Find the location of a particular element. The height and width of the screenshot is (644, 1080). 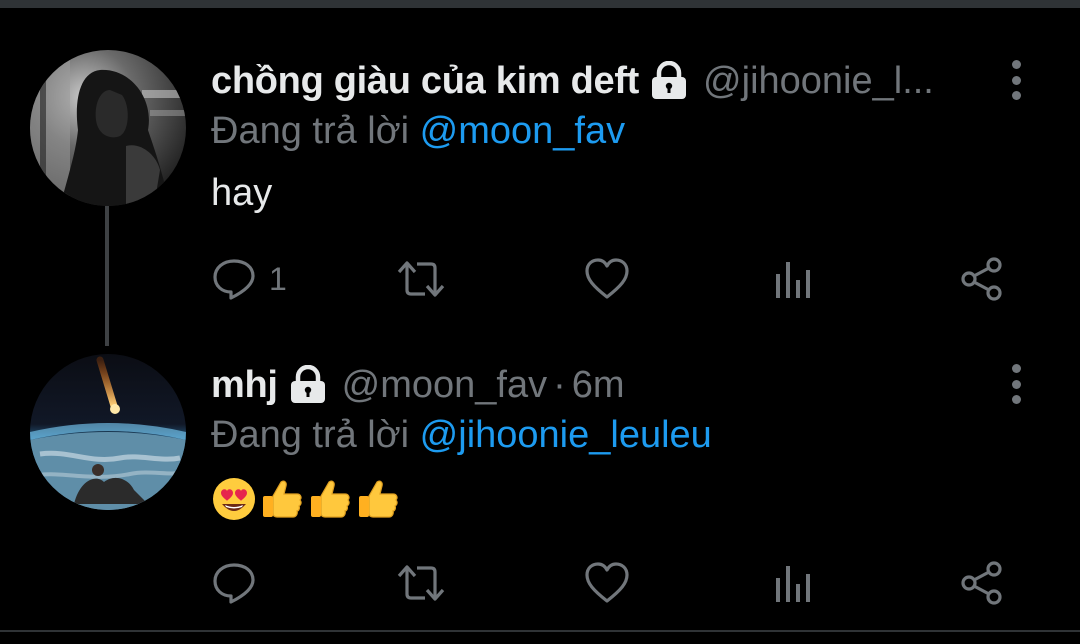

bottom-divider is located at coordinates (540, 637).